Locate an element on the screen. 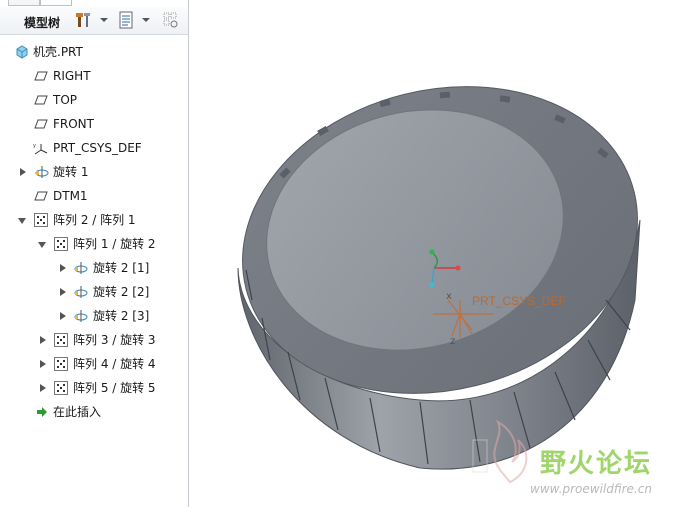 This screenshot has height=507, width=683. tree-item-label: 阵列 3 / 旋转 3 is located at coordinates (114, 340).